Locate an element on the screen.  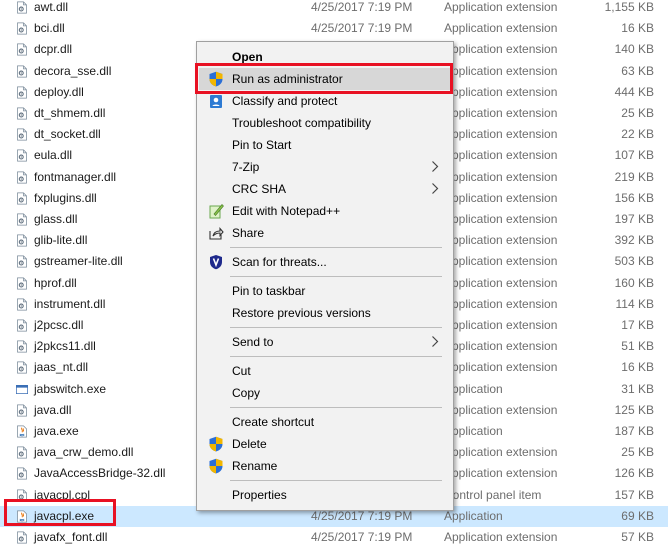
menu-item-crc-sha: CRC SHA is located at coordinates (325, 189).